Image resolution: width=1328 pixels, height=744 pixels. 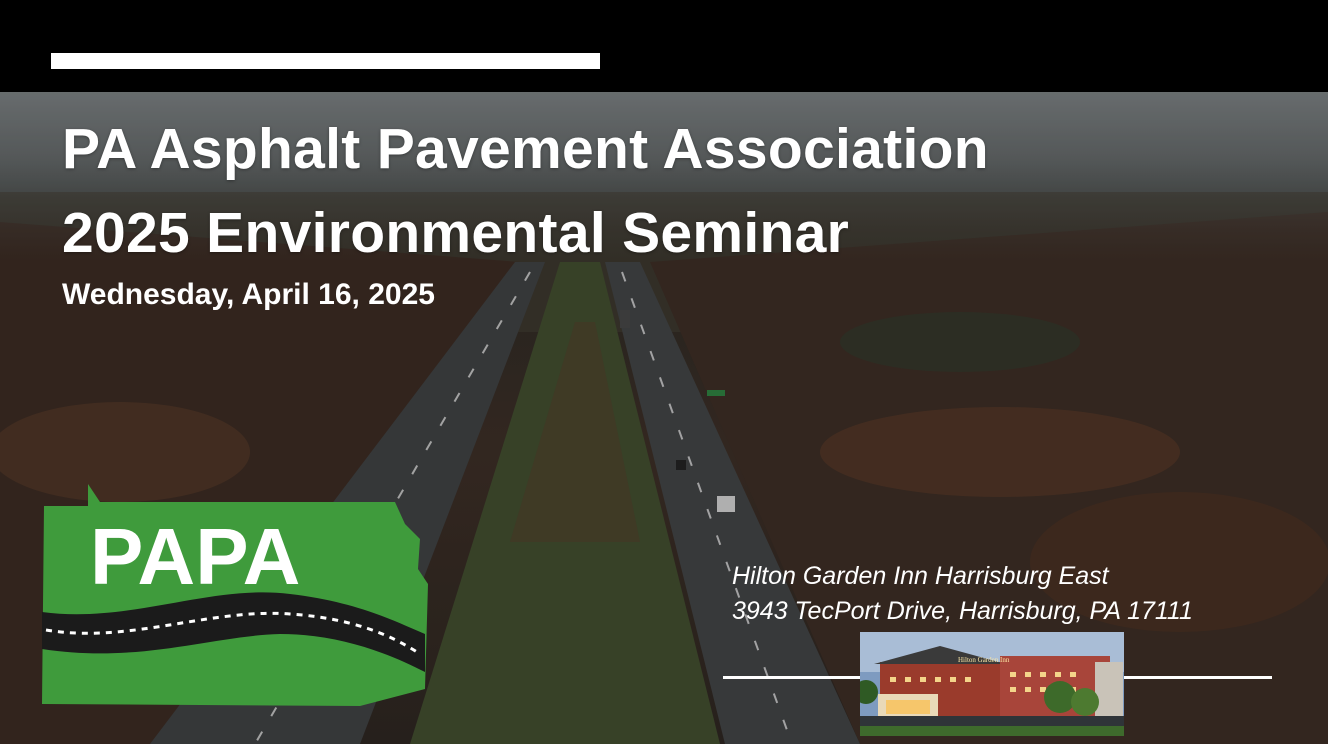 I want to click on top-bar, so click(x=664, y=46).